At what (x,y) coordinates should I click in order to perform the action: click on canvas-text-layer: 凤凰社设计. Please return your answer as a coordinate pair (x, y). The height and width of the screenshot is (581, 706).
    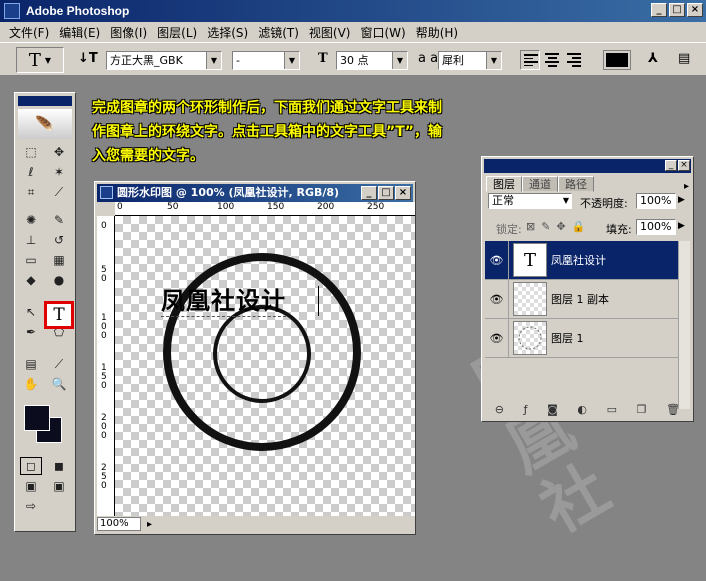
    Looking at the image, I should click on (223, 301).